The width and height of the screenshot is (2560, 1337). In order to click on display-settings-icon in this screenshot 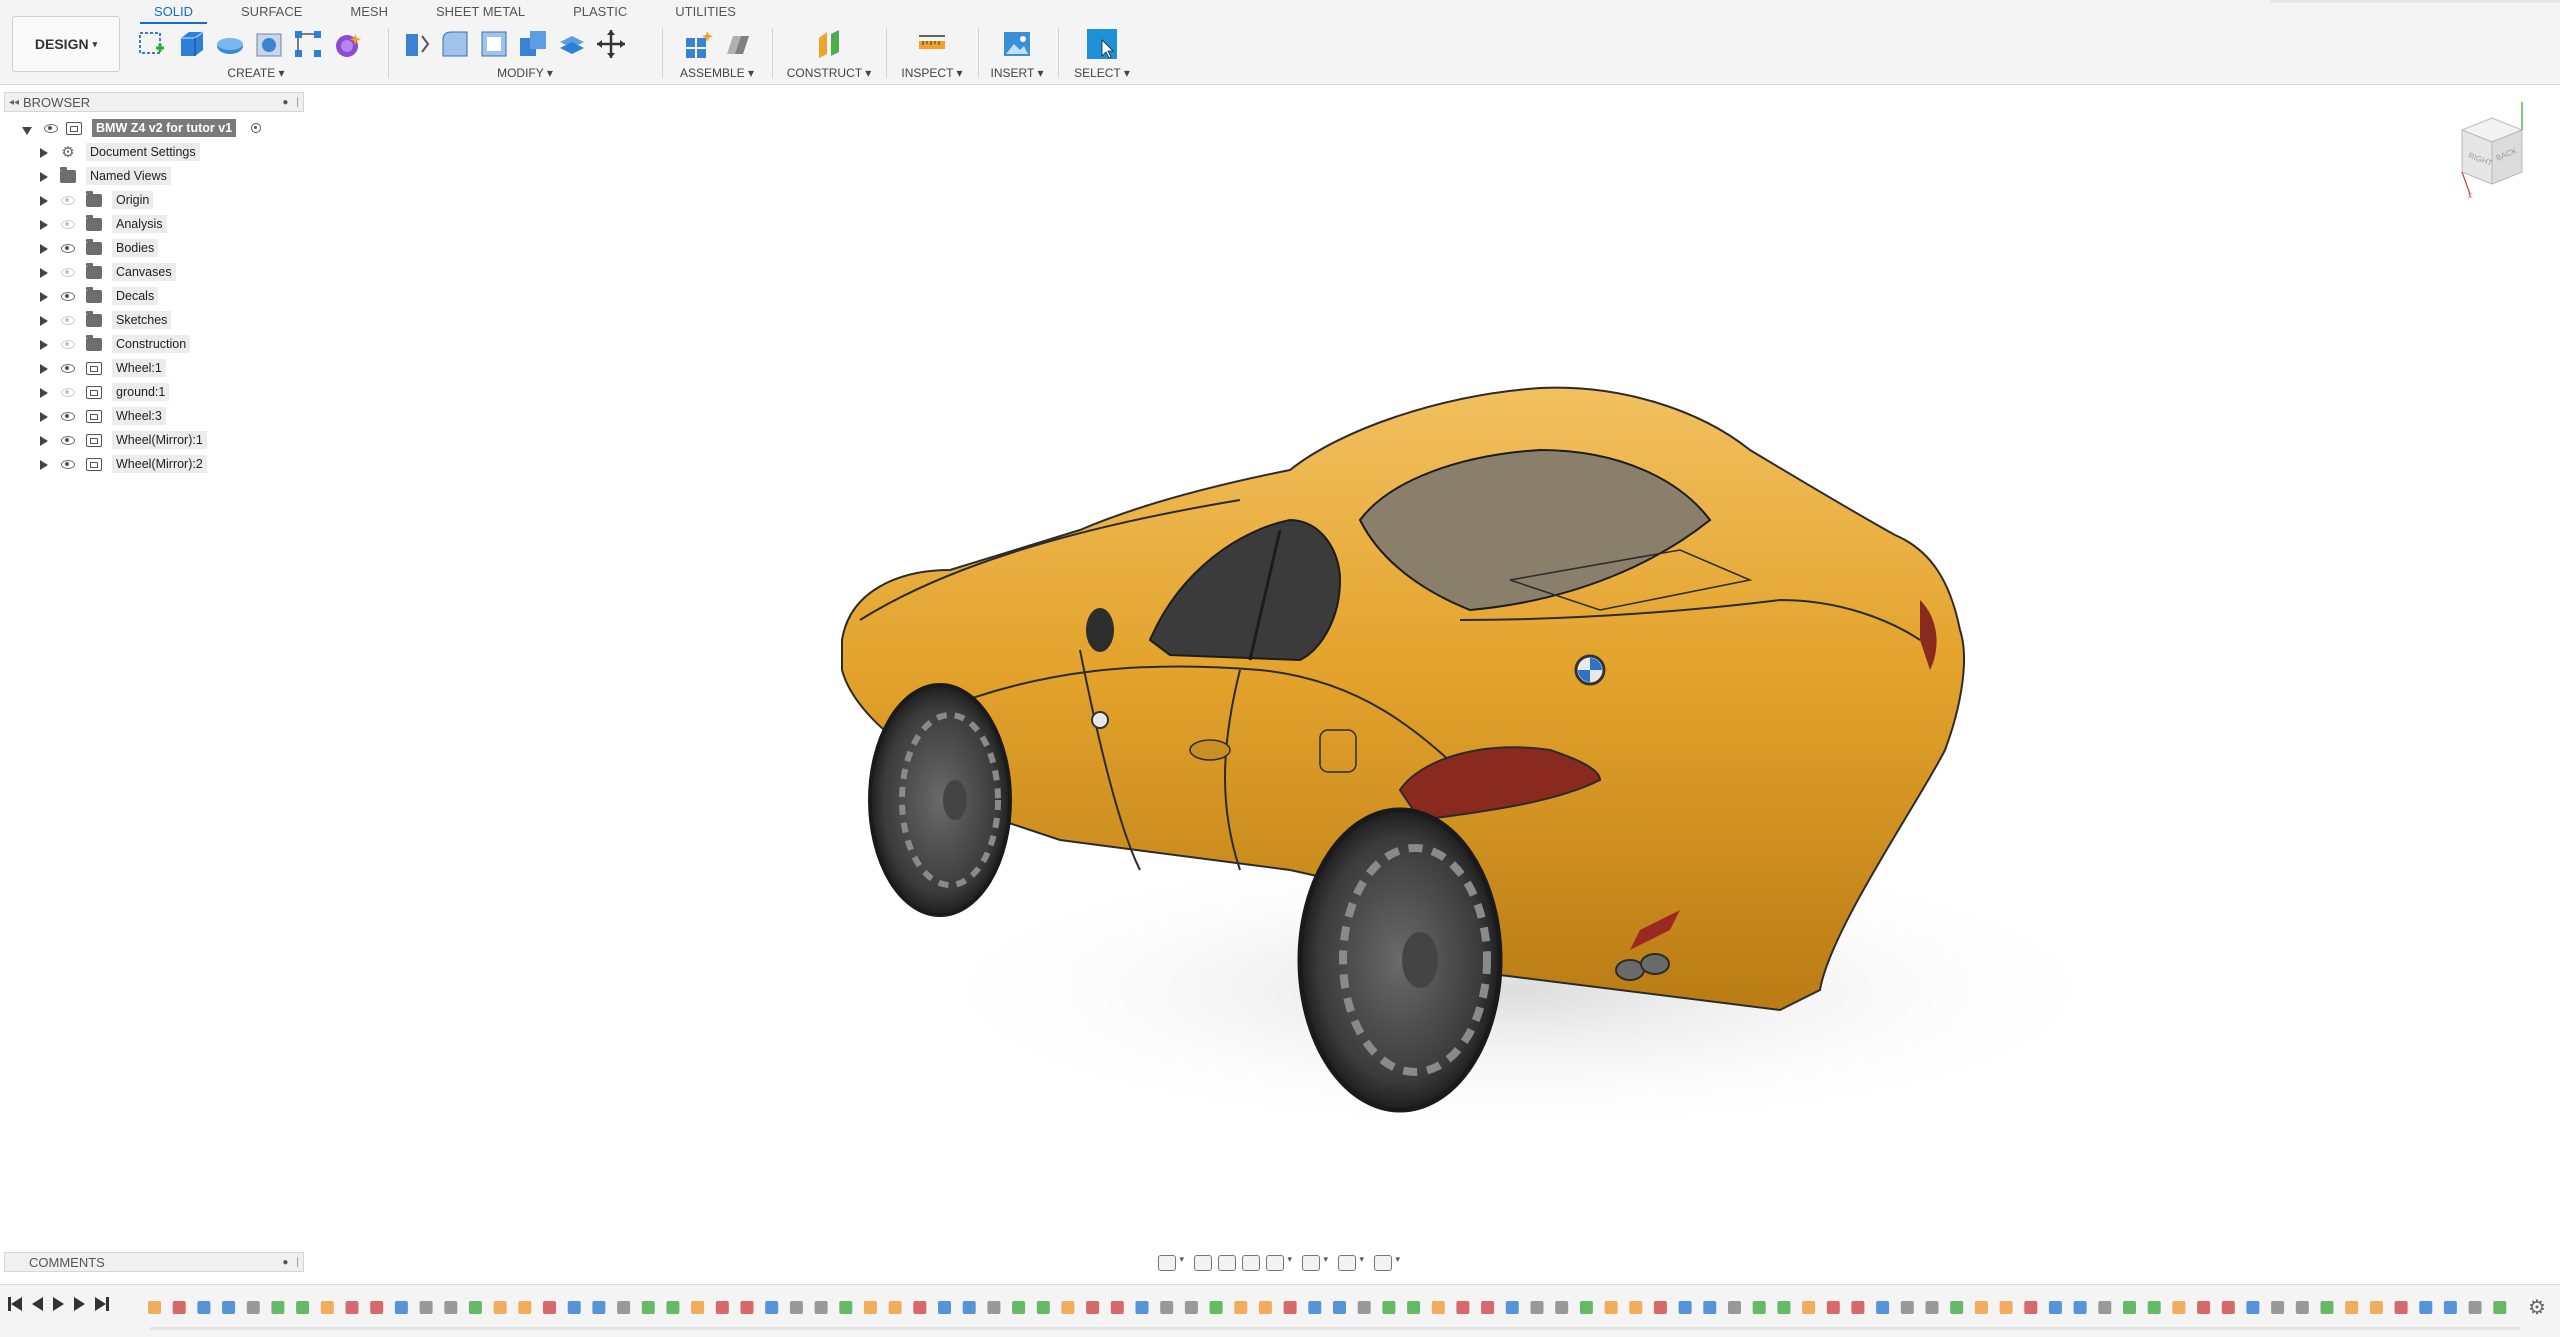, I will do `click(1315, 1262)`.